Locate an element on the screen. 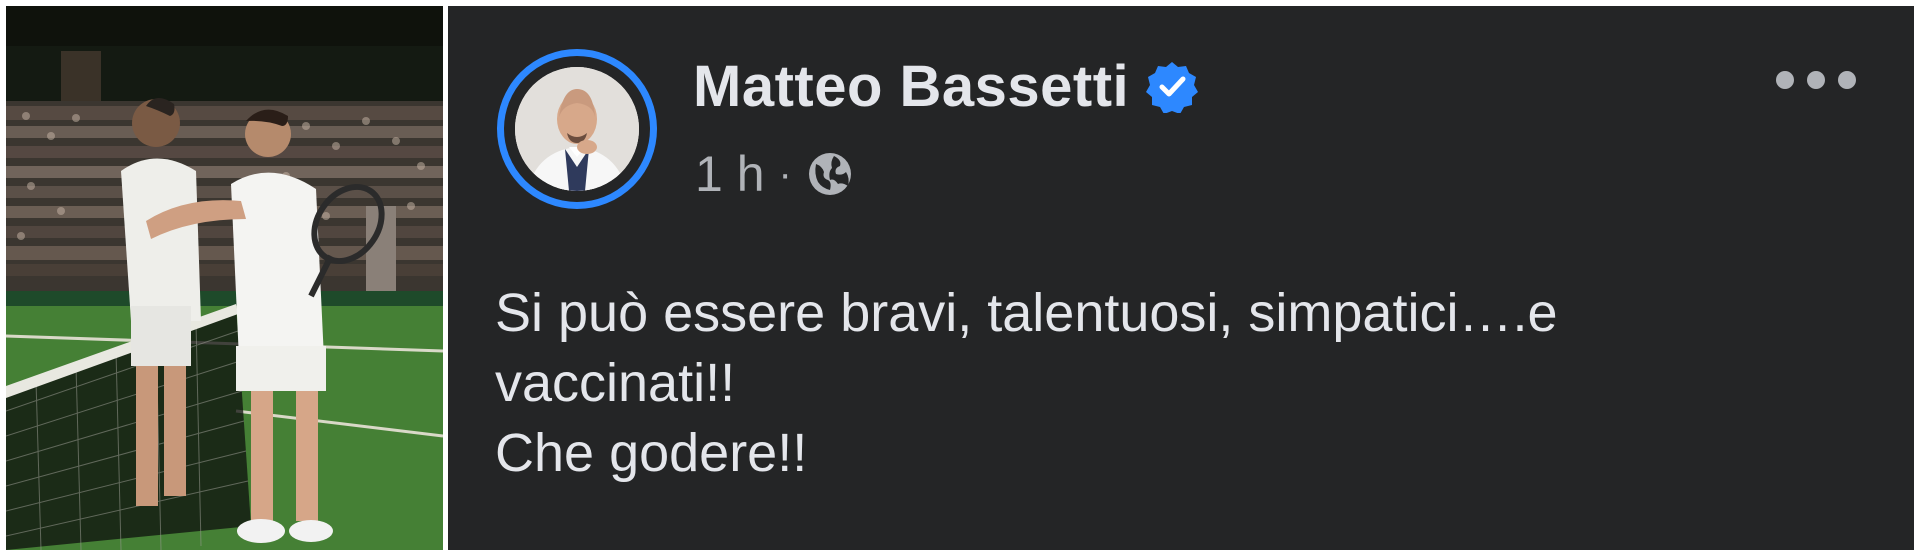 The width and height of the screenshot is (1920, 556). post-timestamp: 1 h is located at coordinates (730, 174).